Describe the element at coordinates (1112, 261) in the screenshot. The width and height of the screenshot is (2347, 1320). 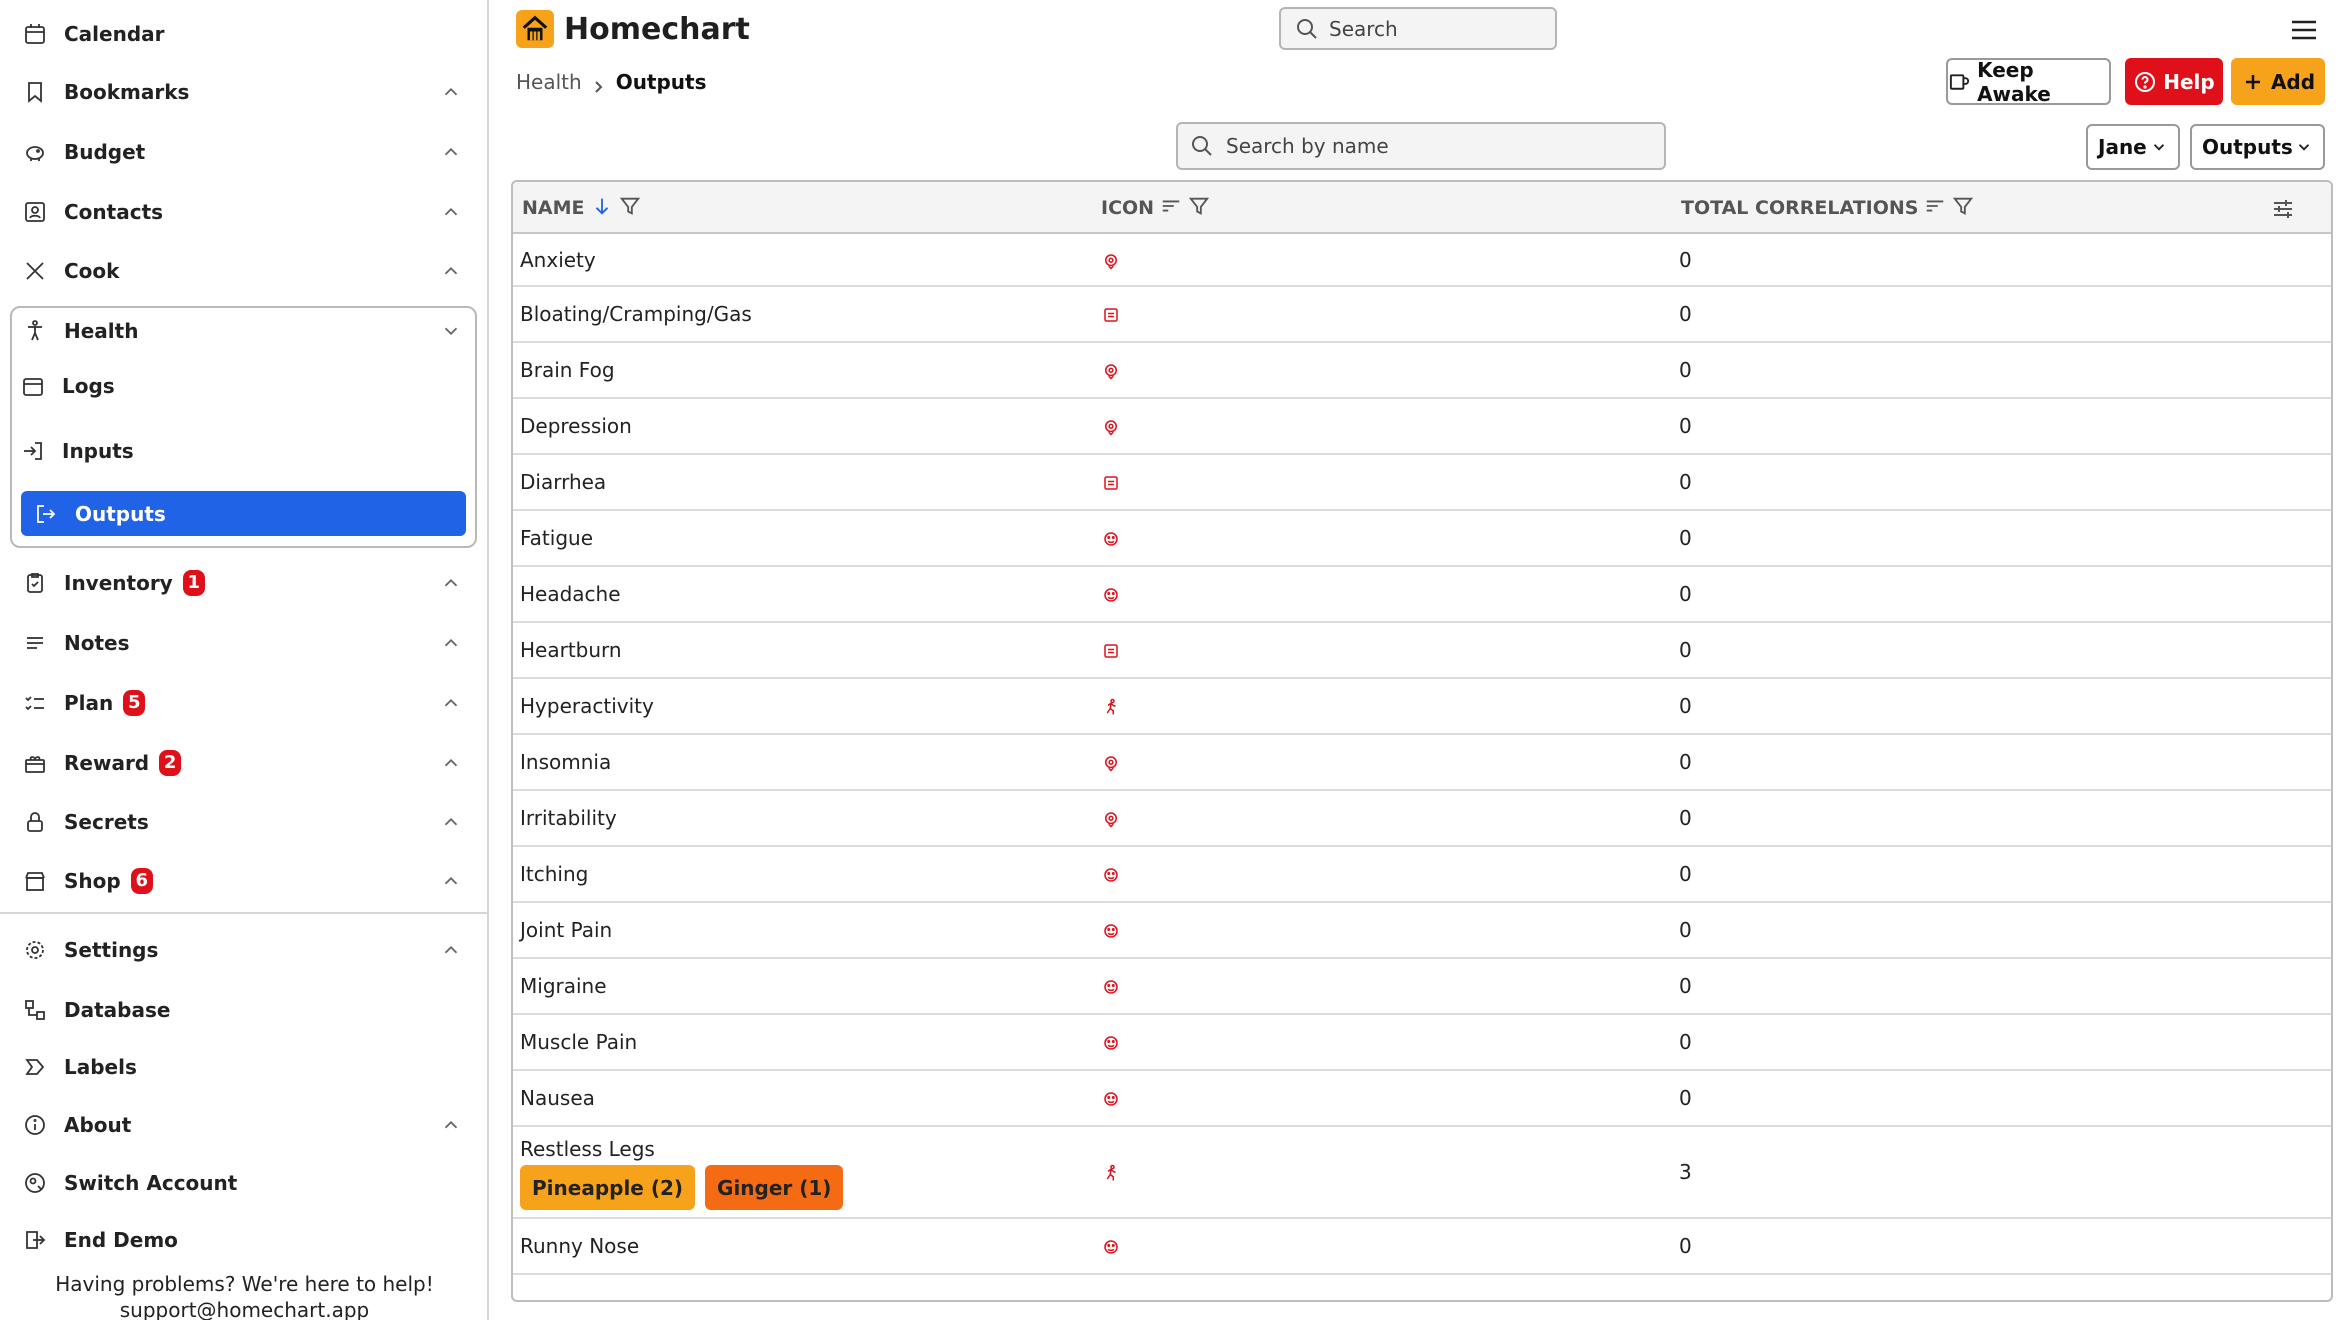
I see `head-icon` at that location.